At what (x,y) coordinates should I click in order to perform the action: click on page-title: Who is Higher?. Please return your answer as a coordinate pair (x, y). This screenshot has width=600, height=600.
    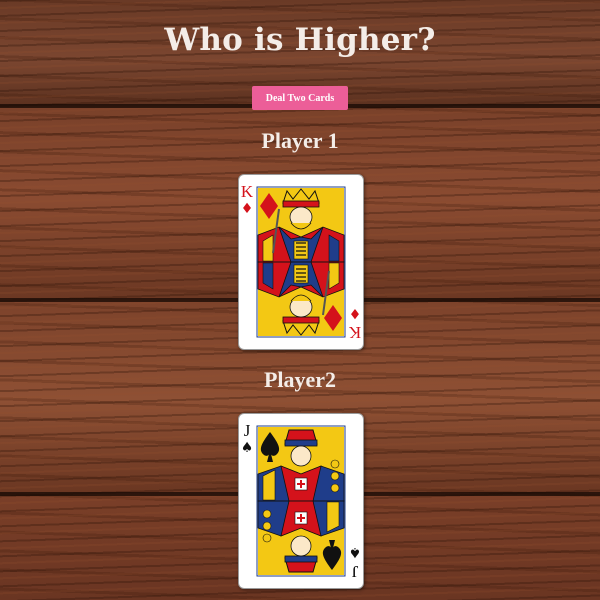
    Looking at the image, I should click on (300, 40).